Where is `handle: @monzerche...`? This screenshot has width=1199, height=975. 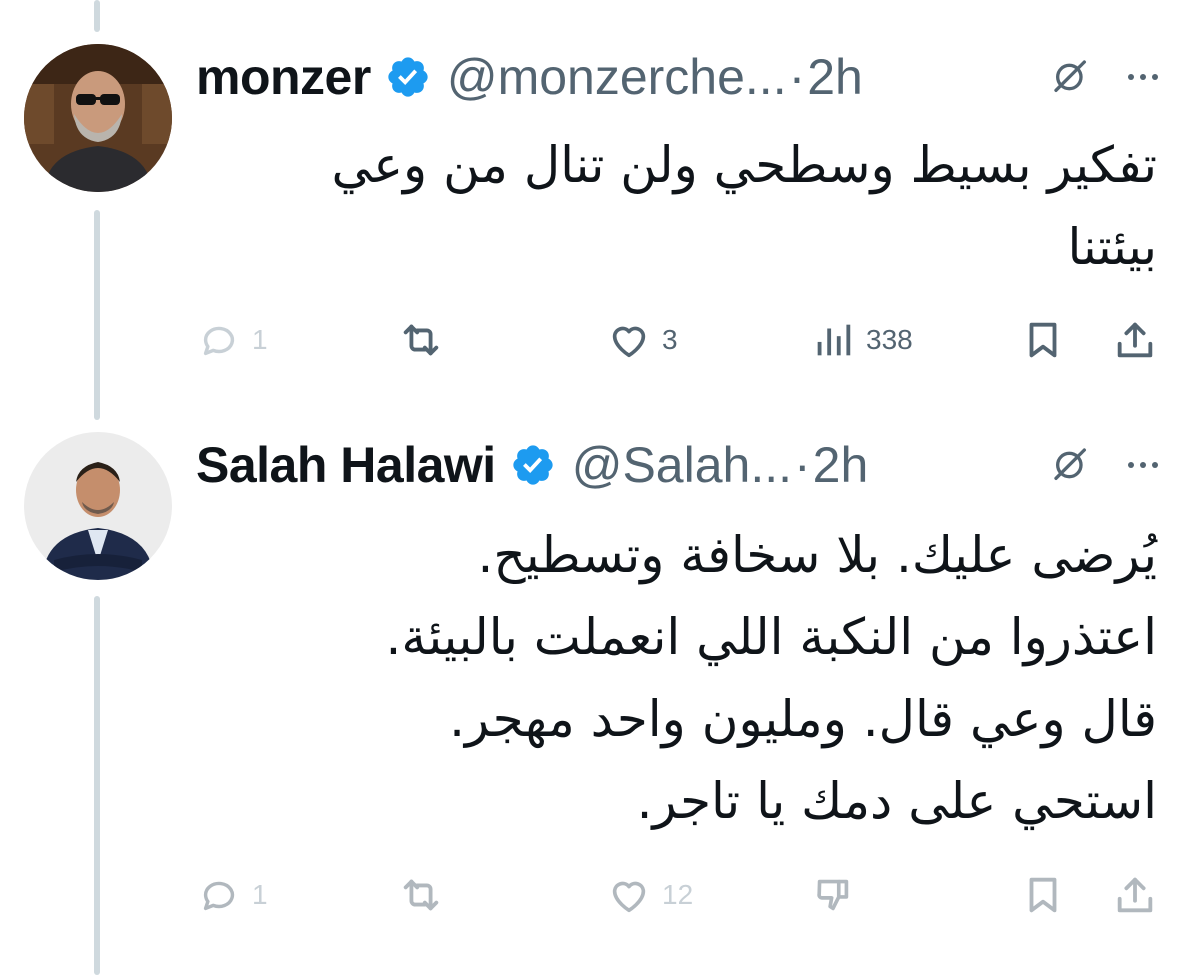
handle: @monzerche... is located at coordinates (617, 77).